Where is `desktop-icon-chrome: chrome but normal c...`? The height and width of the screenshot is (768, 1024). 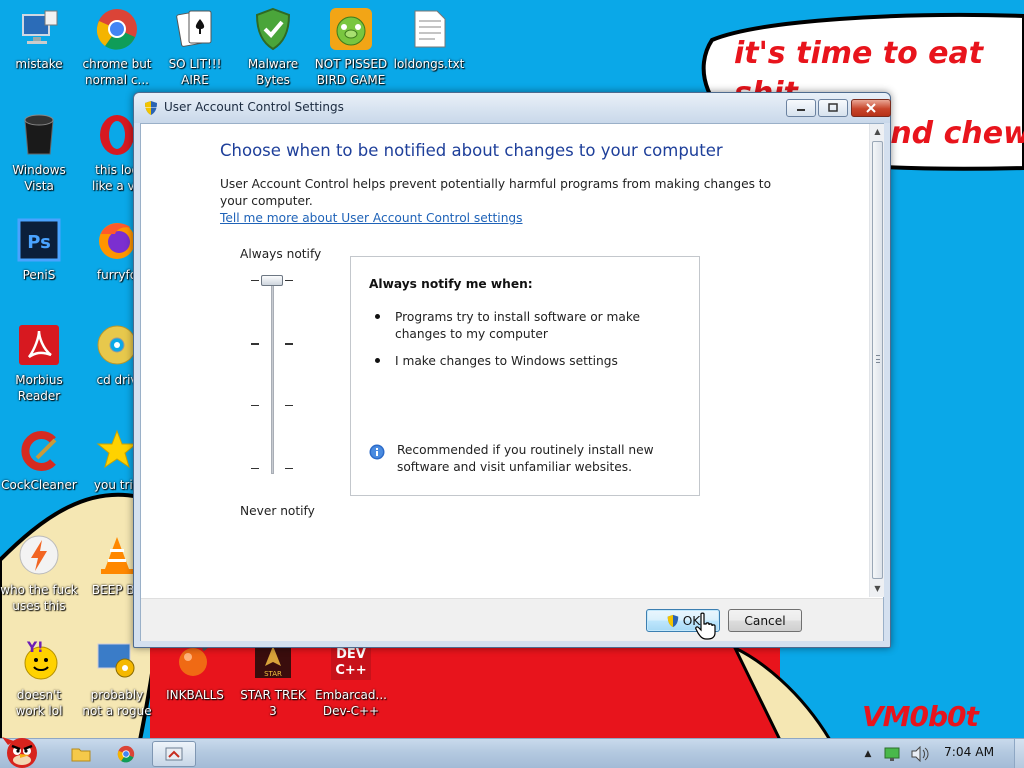
desktop-icon-chrome: chrome but normal c... is located at coordinates (117, 47).